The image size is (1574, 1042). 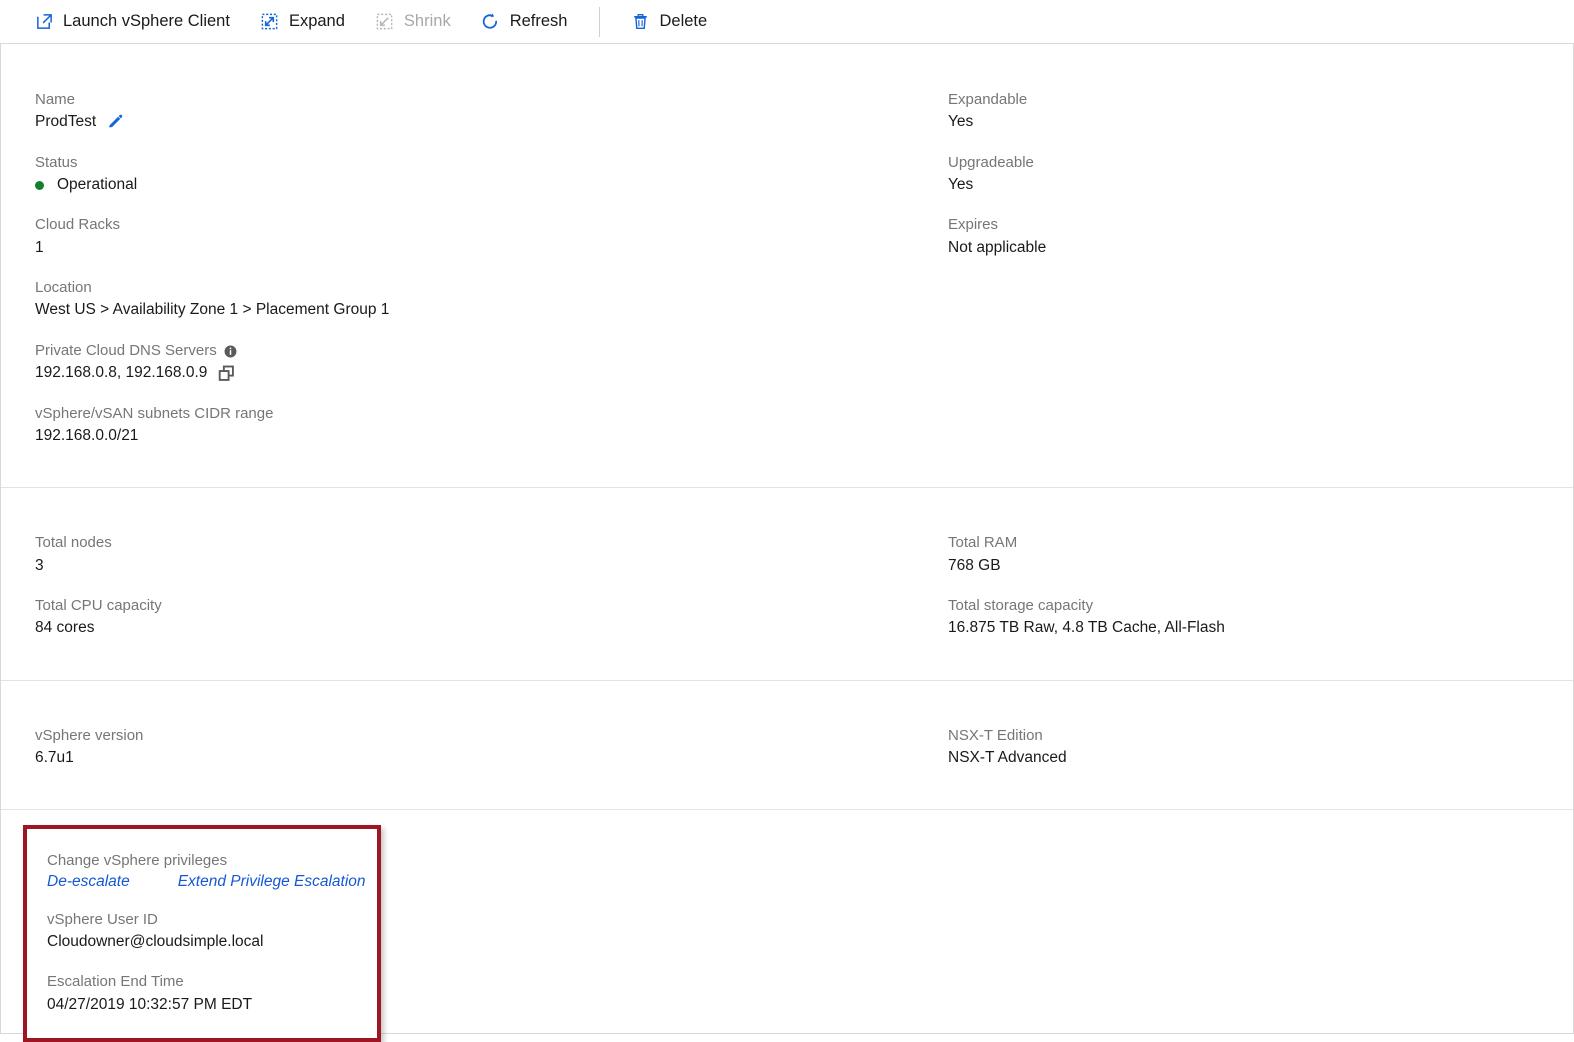 I want to click on extend-privilege-escalation-link: Extend Privilege Escalation, so click(x=272, y=882).